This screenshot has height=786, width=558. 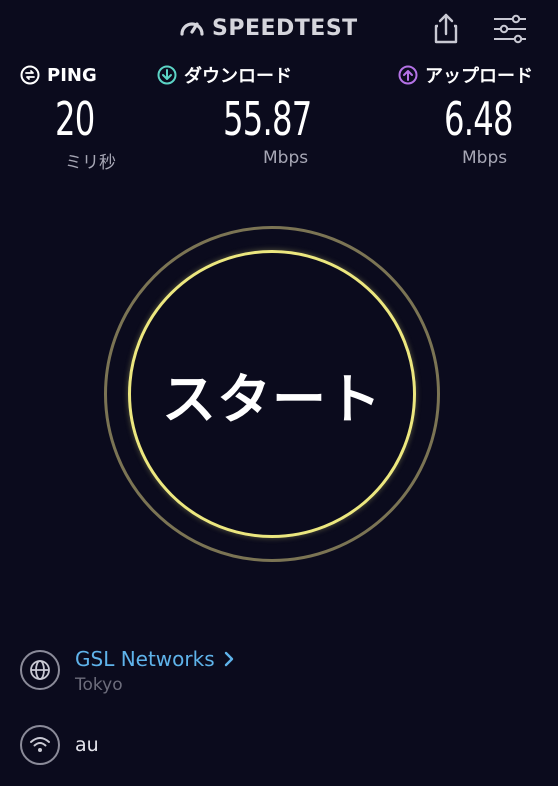 I want to click on start-label: スタート, so click(x=272, y=399).